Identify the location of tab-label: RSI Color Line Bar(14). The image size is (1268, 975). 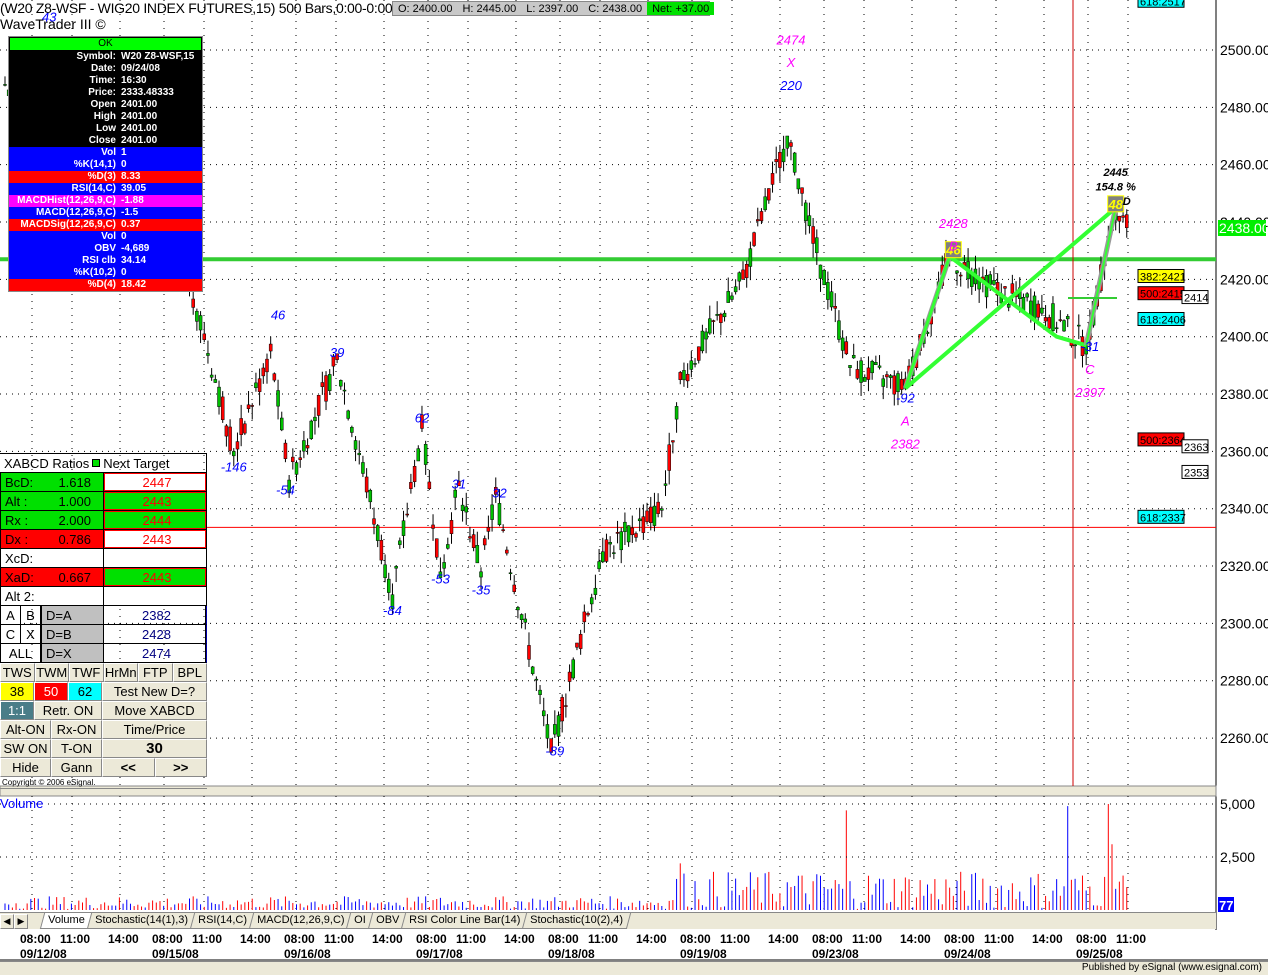
(464, 920).